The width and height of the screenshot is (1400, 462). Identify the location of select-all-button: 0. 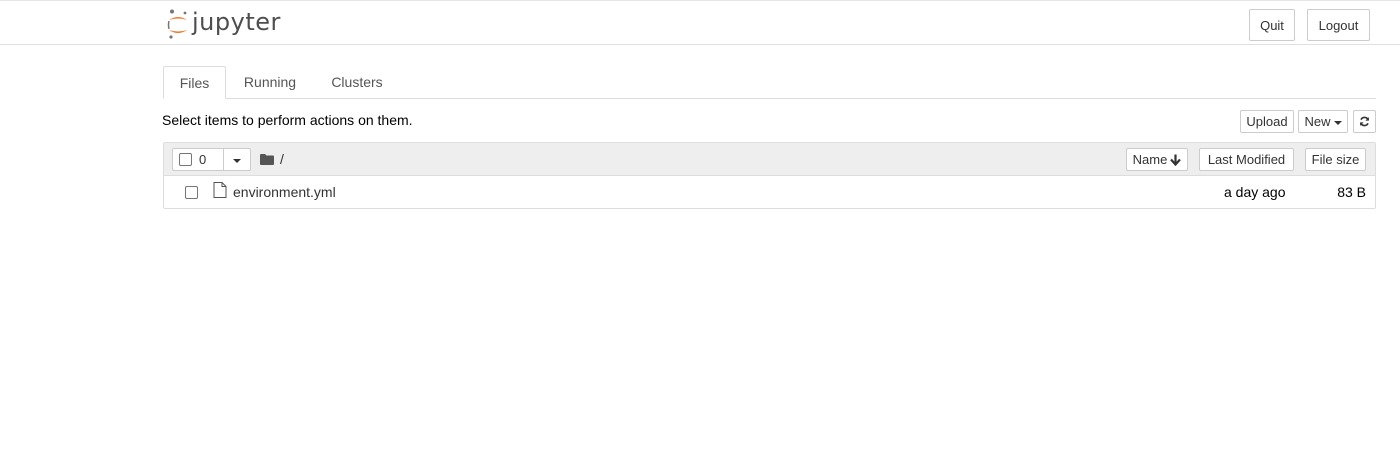
(198, 159).